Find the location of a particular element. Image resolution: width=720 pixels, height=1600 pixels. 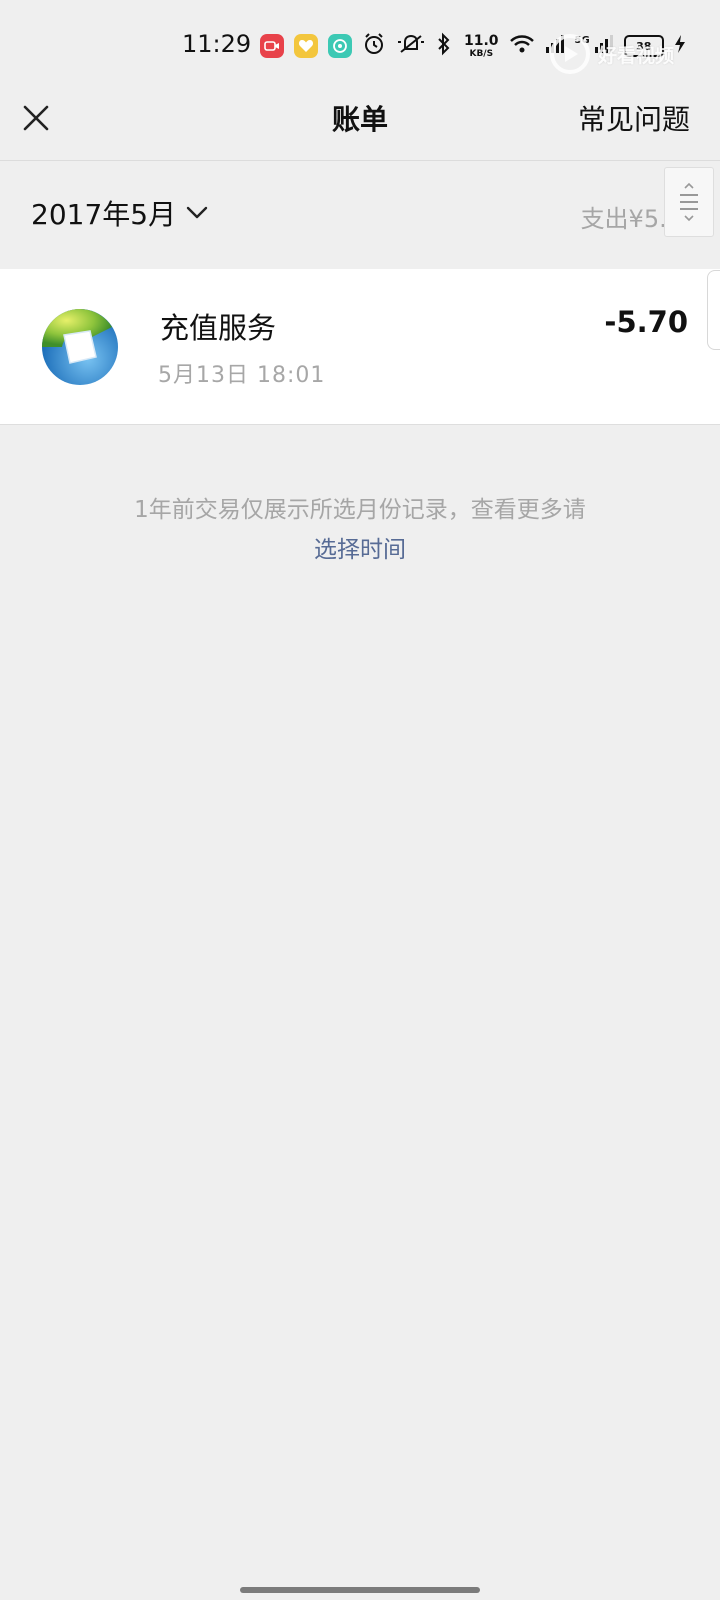

status-time: 11:29 is located at coordinates (217, 44).